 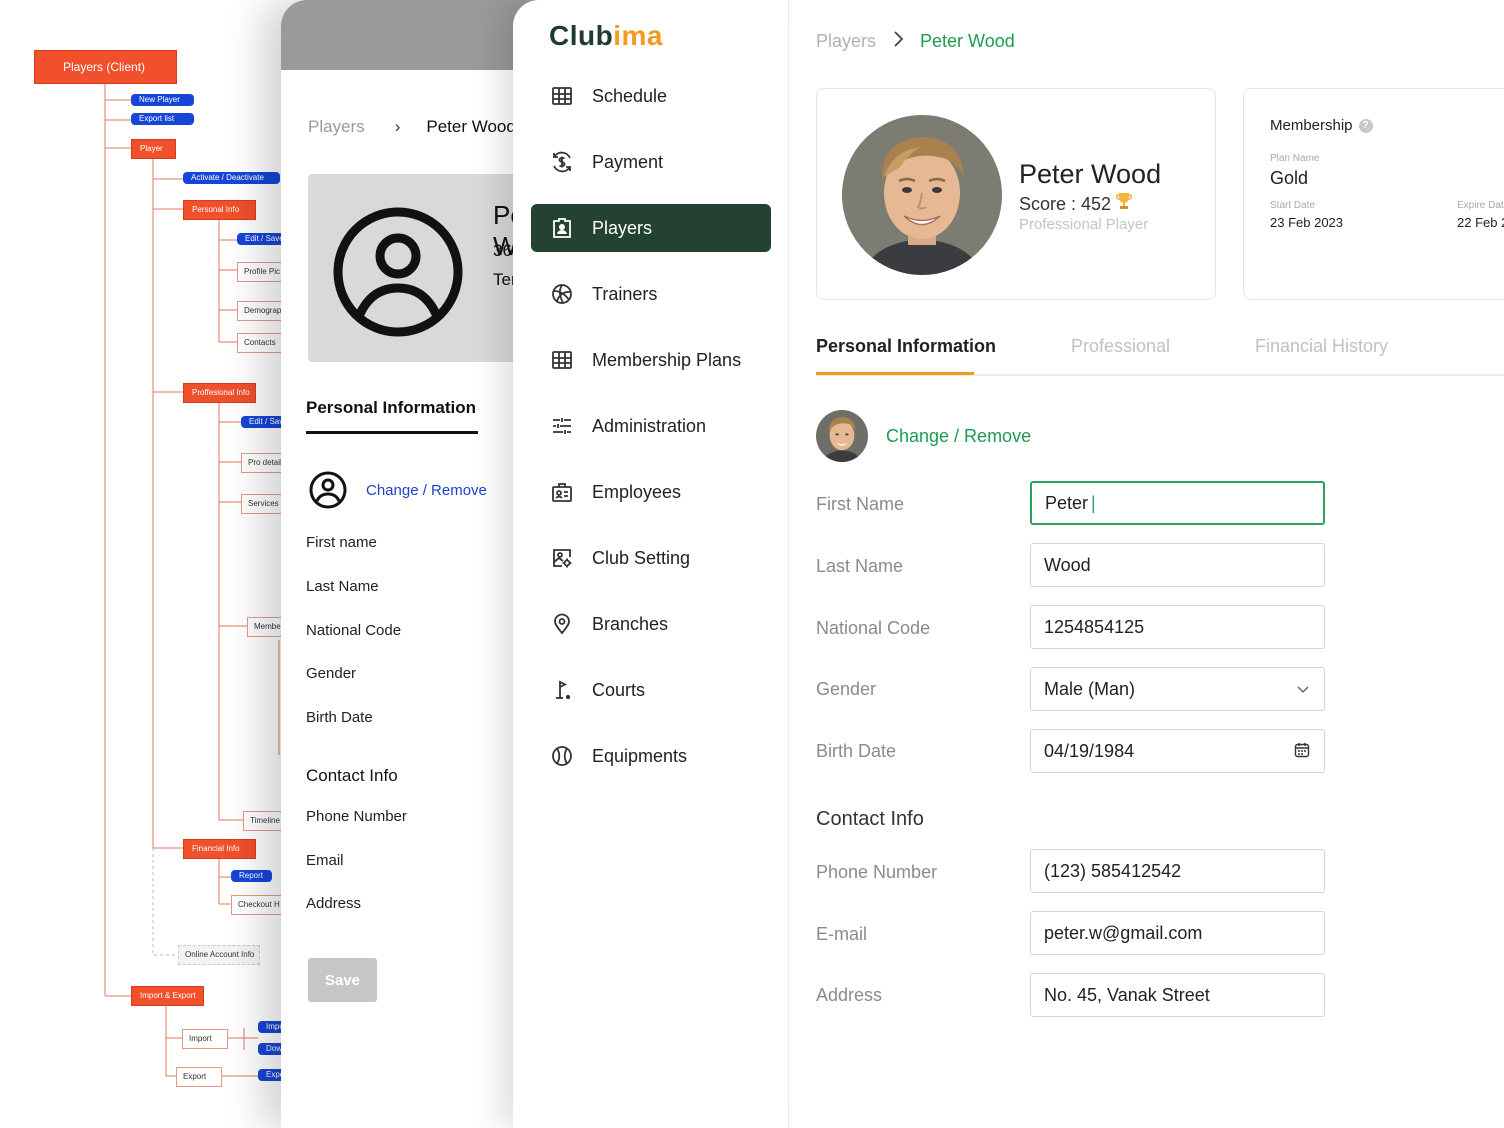 What do you see at coordinates (1480, 222) in the screenshot?
I see `expire-date-value: 22 Feb 2024` at bounding box center [1480, 222].